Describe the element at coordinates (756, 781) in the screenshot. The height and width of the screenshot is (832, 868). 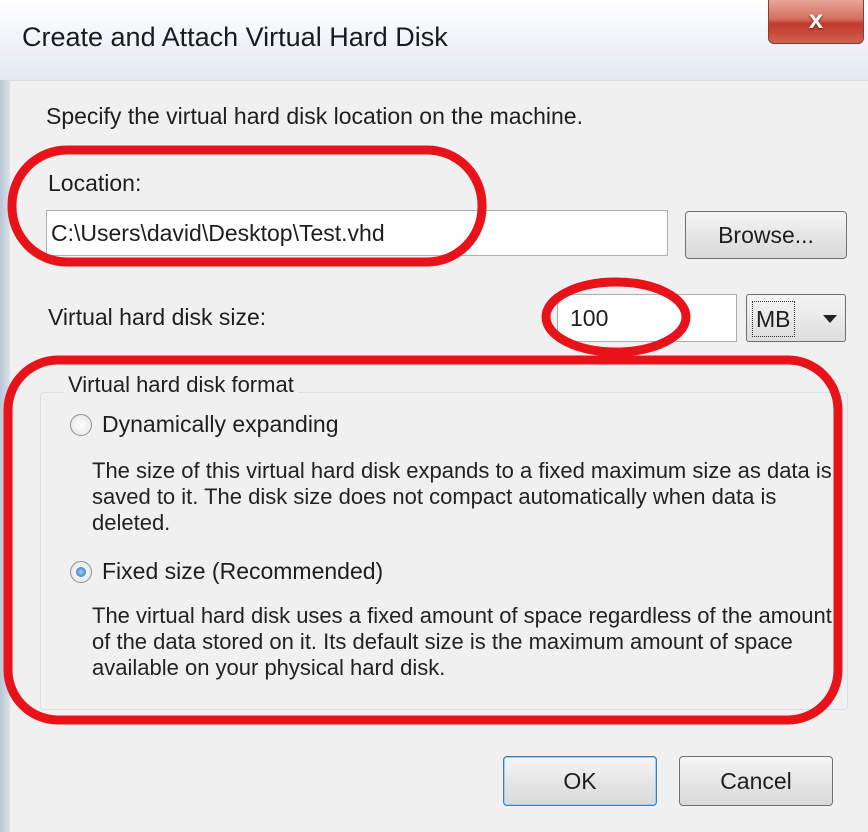
I see `cancel-button: Cancel` at that location.